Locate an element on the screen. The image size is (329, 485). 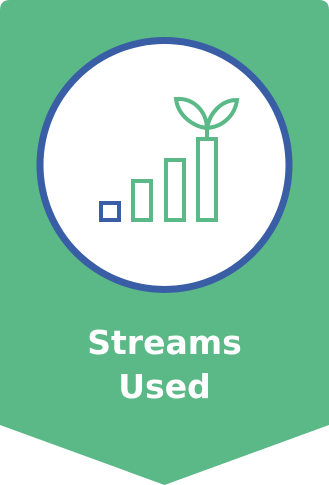
badge-title-line-1: Streams is located at coordinates (164, 342).